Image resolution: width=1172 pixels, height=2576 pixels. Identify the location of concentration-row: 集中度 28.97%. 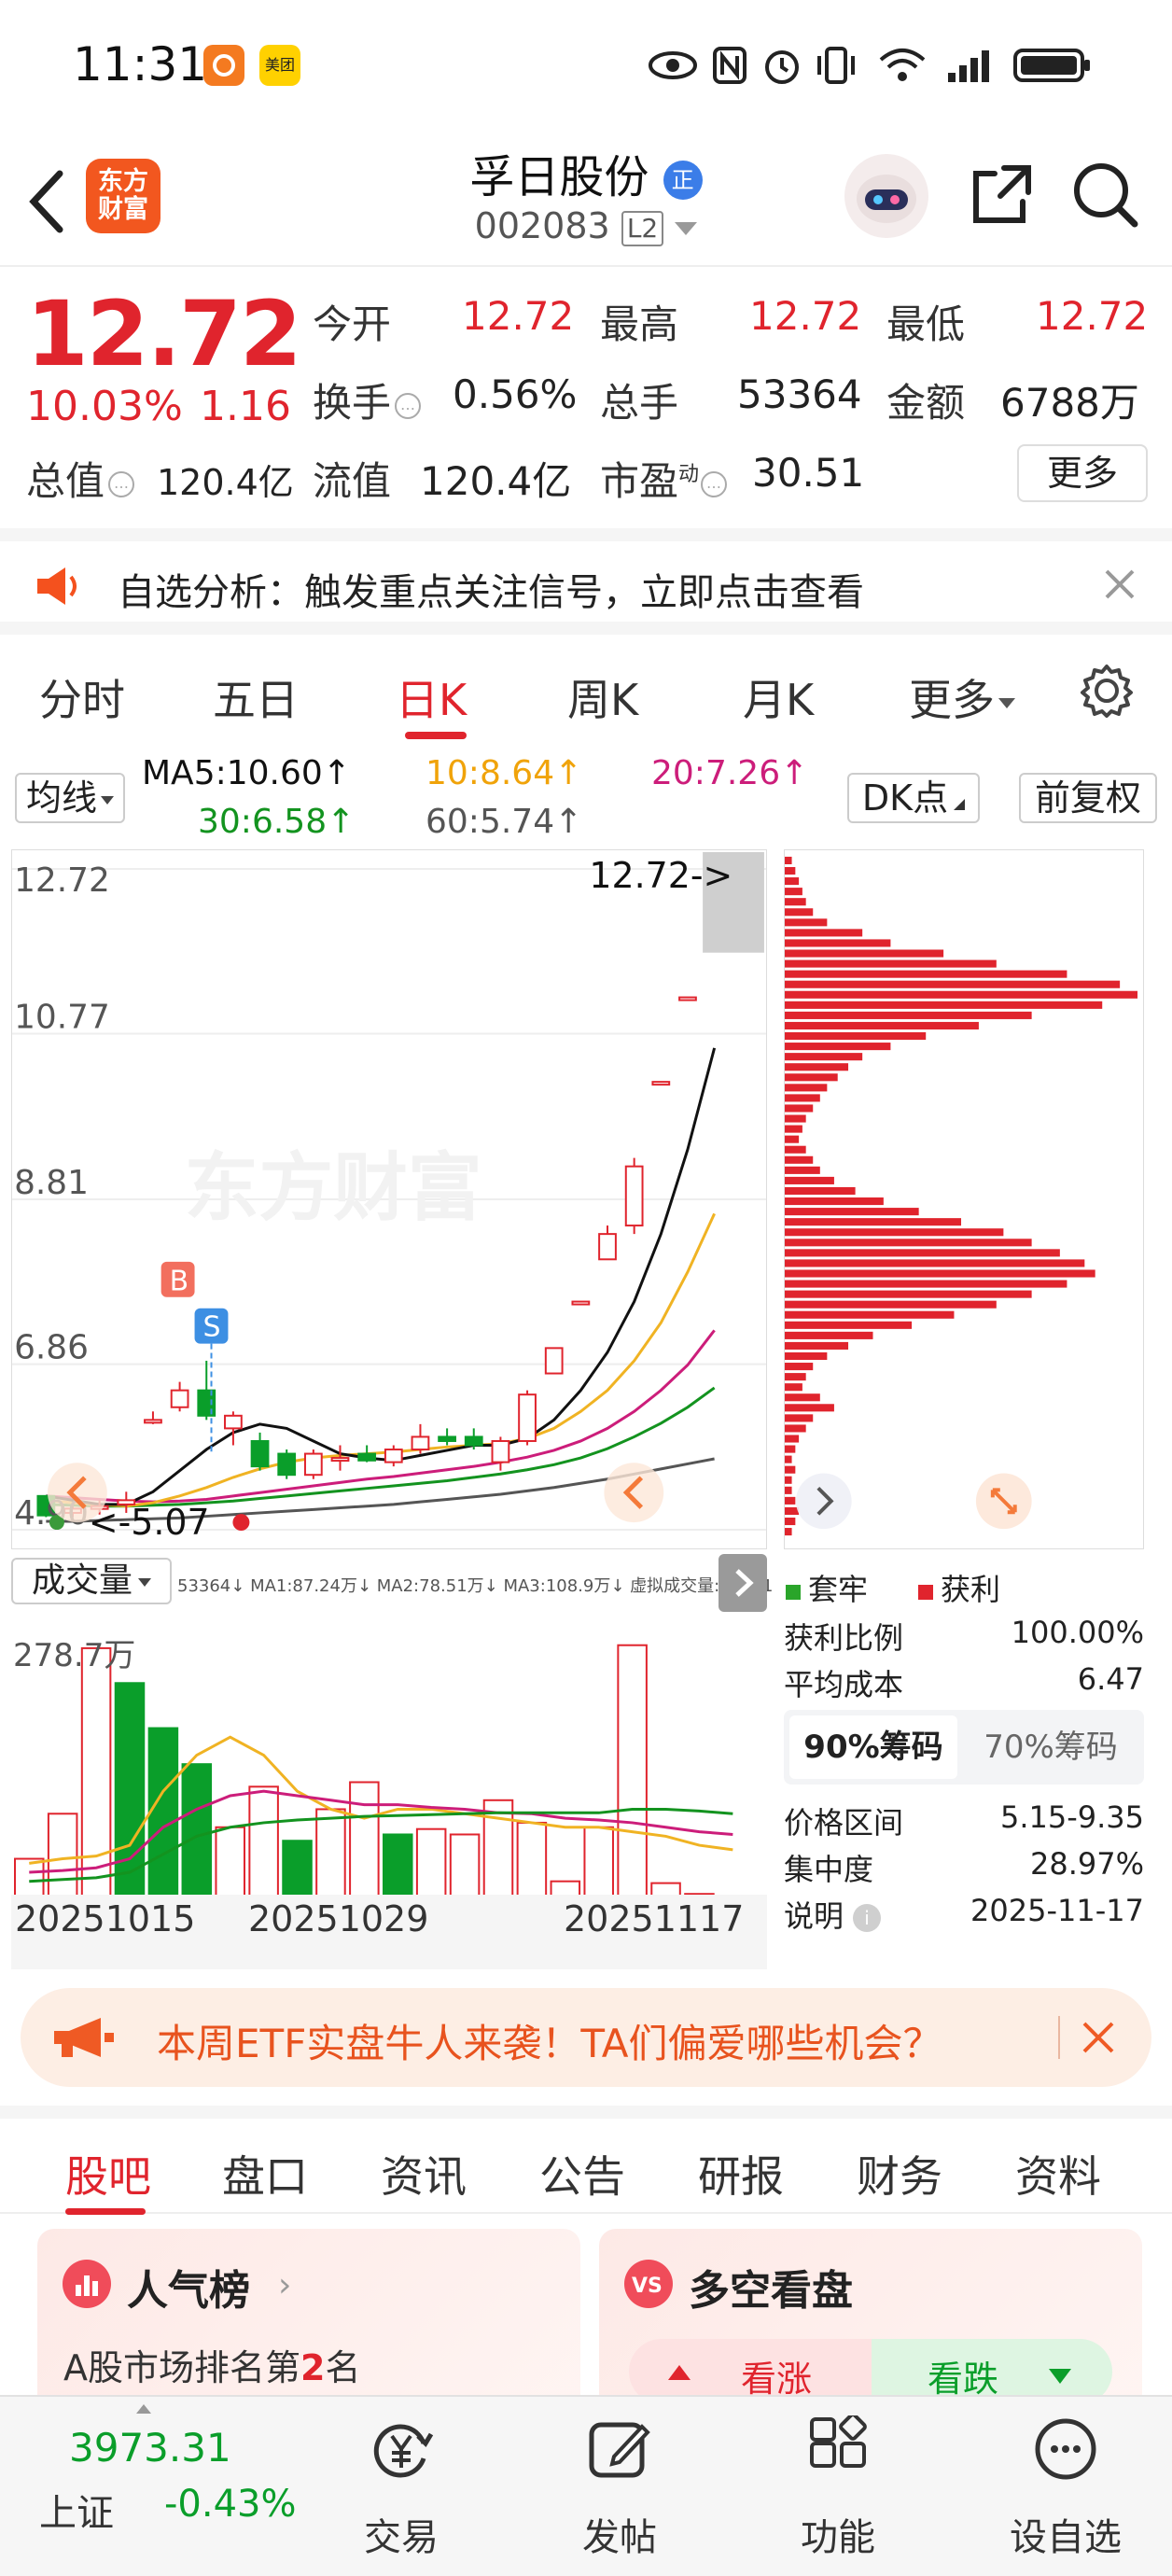
(964, 1867).